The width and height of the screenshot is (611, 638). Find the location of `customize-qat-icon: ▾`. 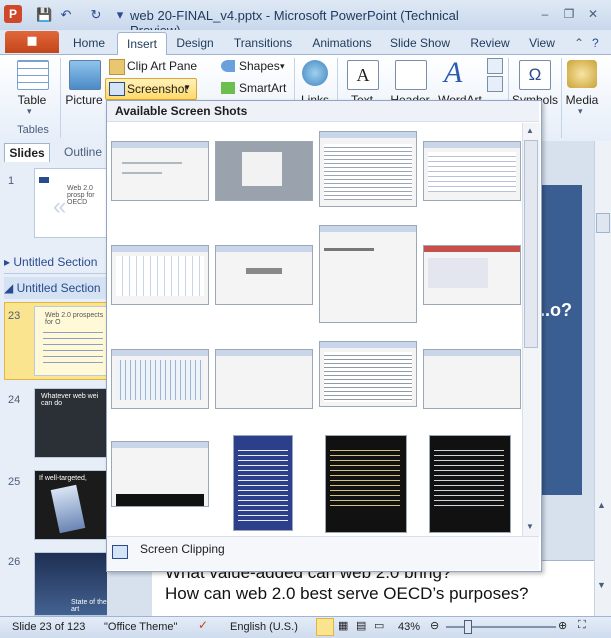

customize-qat-icon: ▾ is located at coordinates (120, 15).